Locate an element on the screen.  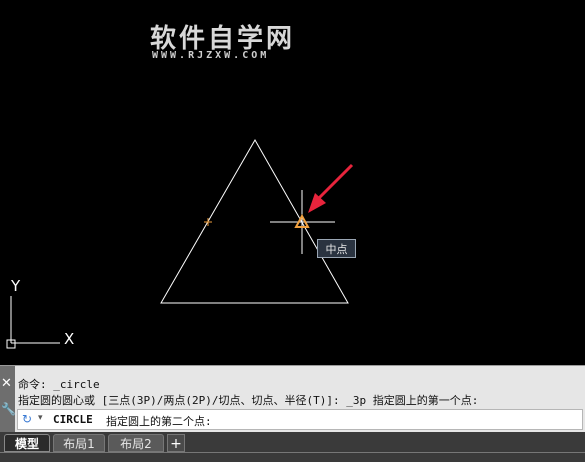
command-history-line-1: 命令: _circle is located at coordinates (59, 384).